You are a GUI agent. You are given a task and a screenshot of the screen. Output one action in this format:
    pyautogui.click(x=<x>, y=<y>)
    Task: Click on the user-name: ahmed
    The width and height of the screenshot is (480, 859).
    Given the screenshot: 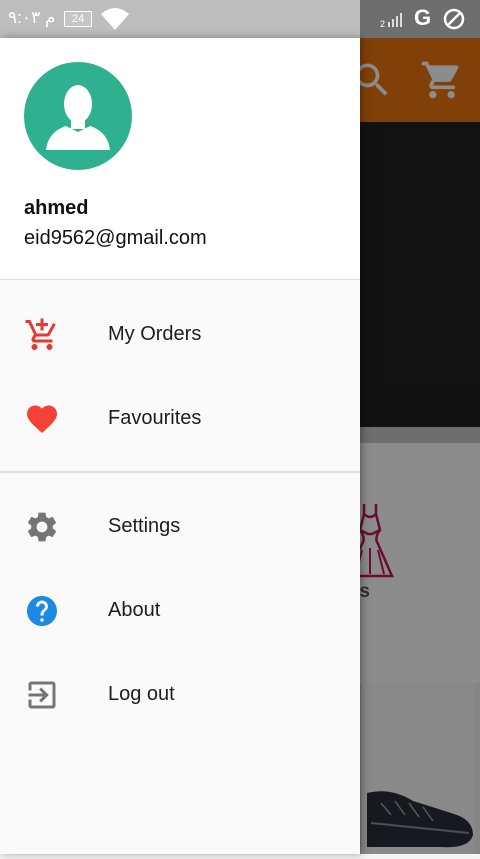 What is the action you would take?
    pyautogui.click(x=56, y=208)
    